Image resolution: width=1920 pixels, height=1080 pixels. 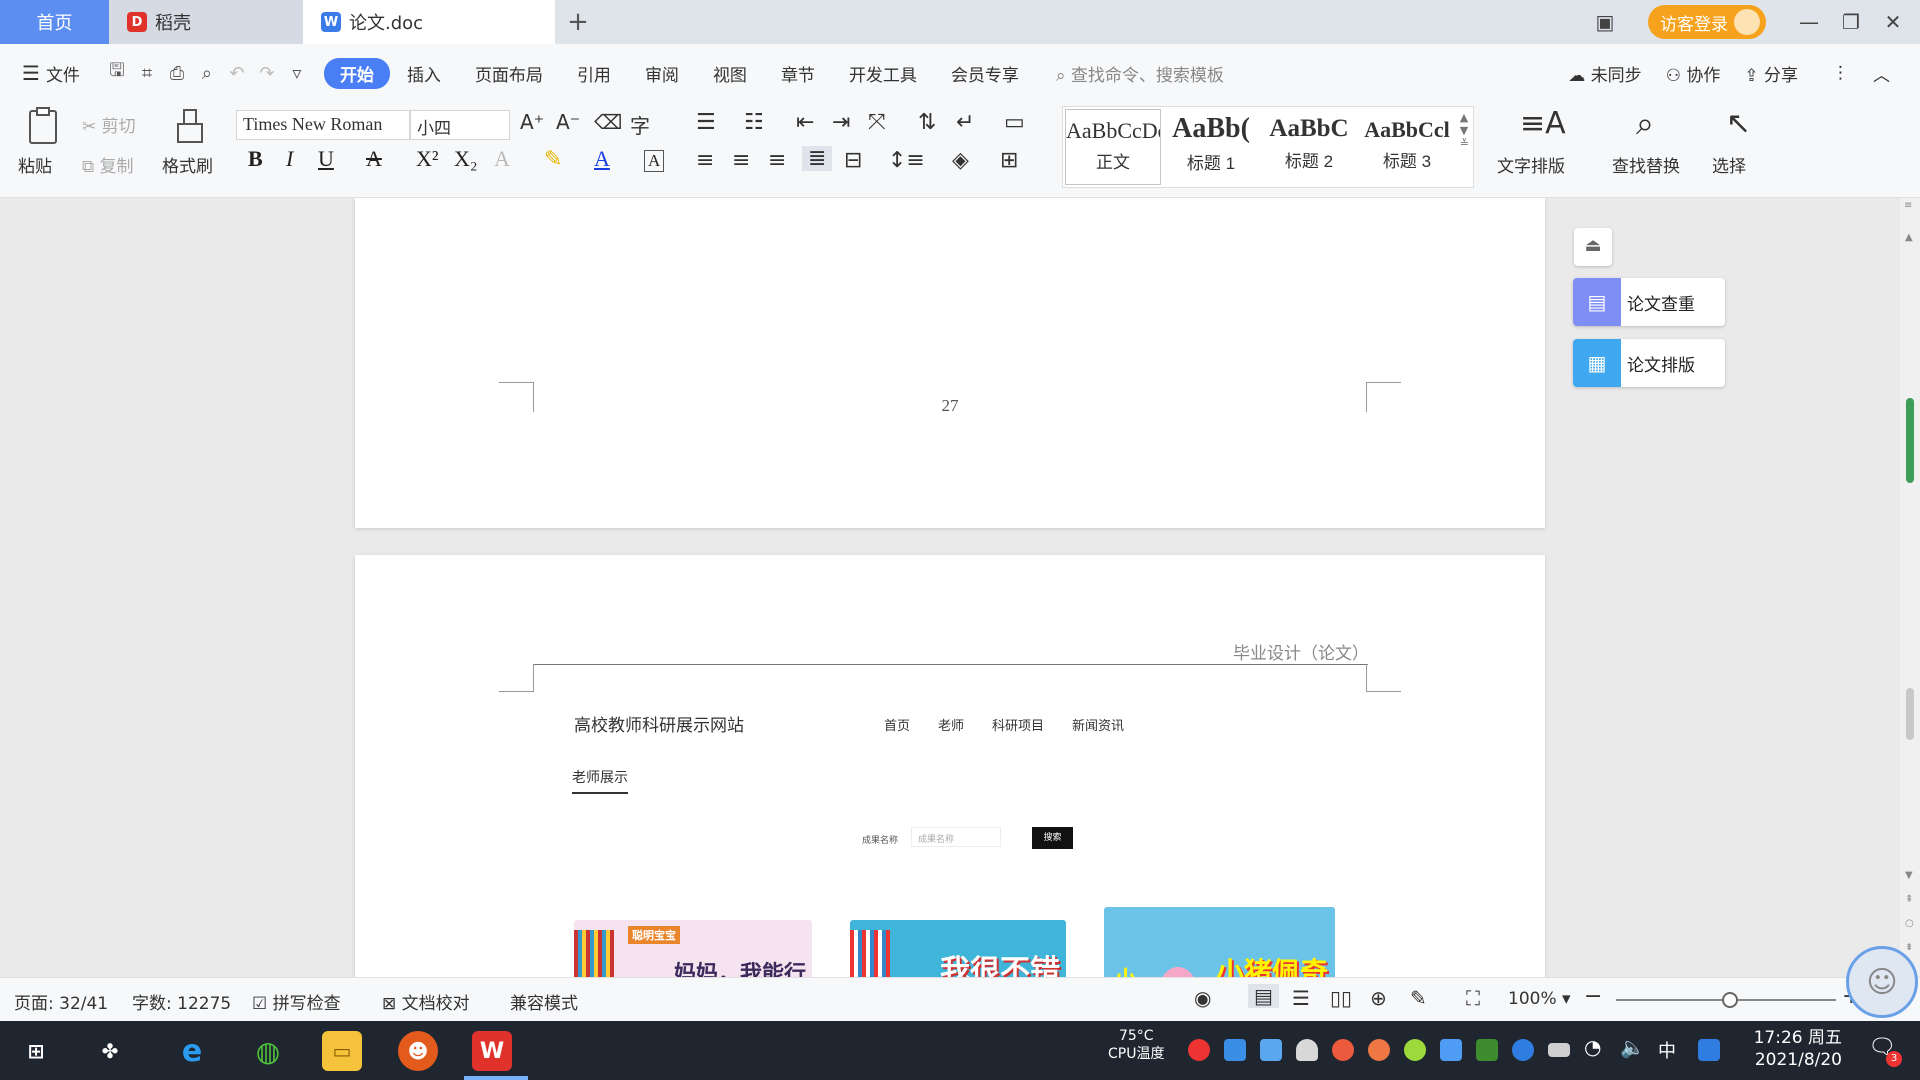 I want to click on shading-icon: ◈, so click(x=960, y=160).